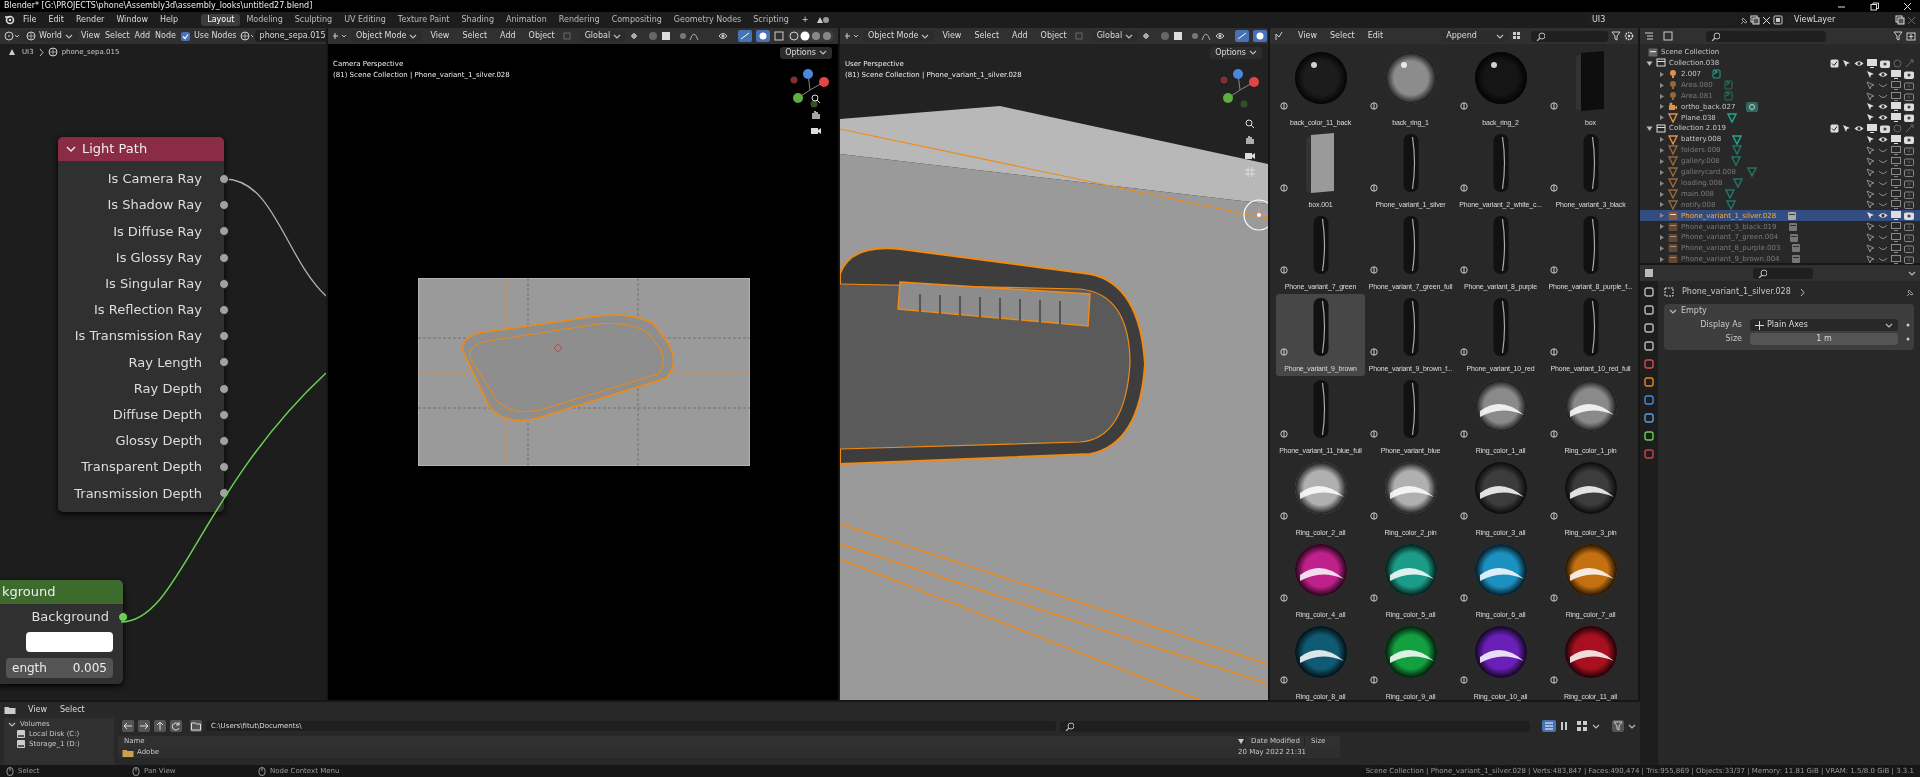  What do you see at coordinates (154, 179) in the screenshot?
I see `socket-label: Is Camera Ray` at bounding box center [154, 179].